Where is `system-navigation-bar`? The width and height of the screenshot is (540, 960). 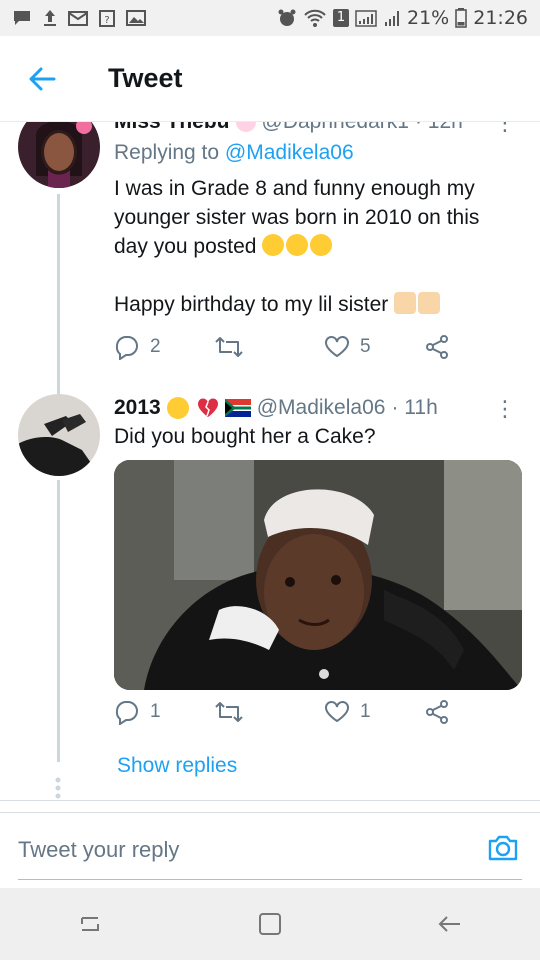
system-navigation-bar is located at coordinates (270, 924).